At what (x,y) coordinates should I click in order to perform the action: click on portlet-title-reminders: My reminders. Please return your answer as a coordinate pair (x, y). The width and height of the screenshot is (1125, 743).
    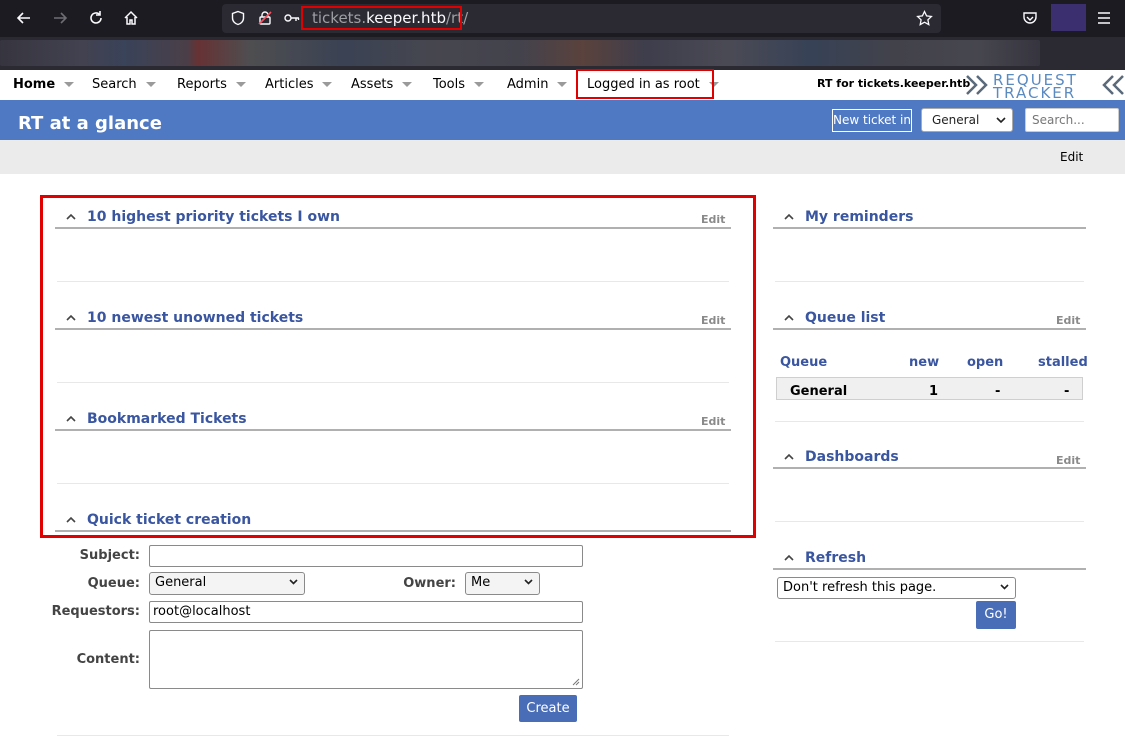
    Looking at the image, I should click on (859, 217).